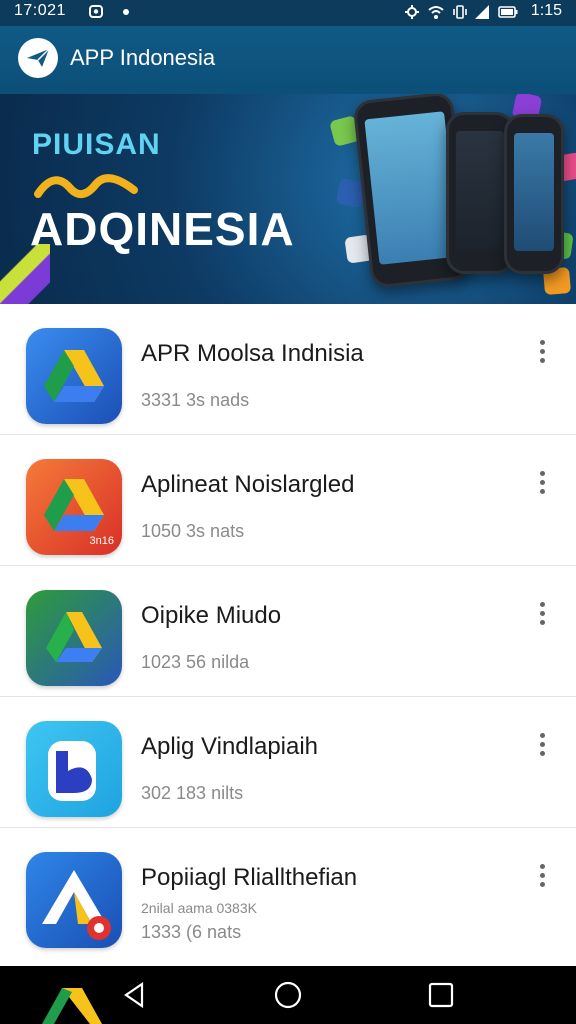 Image resolution: width=576 pixels, height=1024 pixels. What do you see at coordinates (143, 57) in the screenshot?
I see `app-title: APP Indonesia` at bounding box center [143, 57].